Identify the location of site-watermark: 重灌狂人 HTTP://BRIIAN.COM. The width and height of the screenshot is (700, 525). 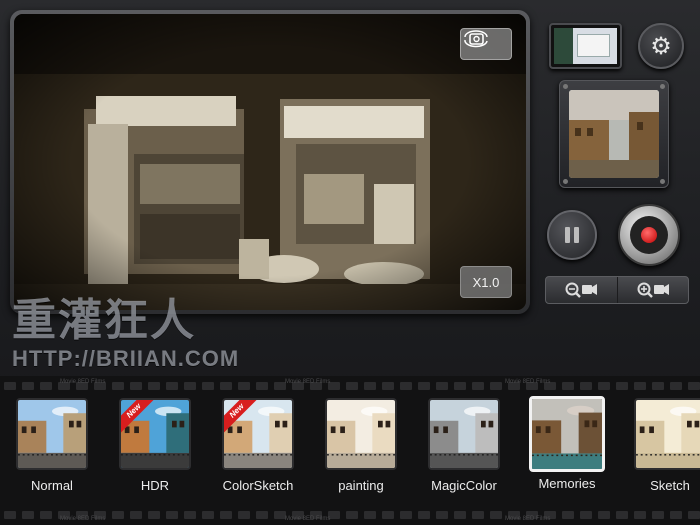
(125, 333).